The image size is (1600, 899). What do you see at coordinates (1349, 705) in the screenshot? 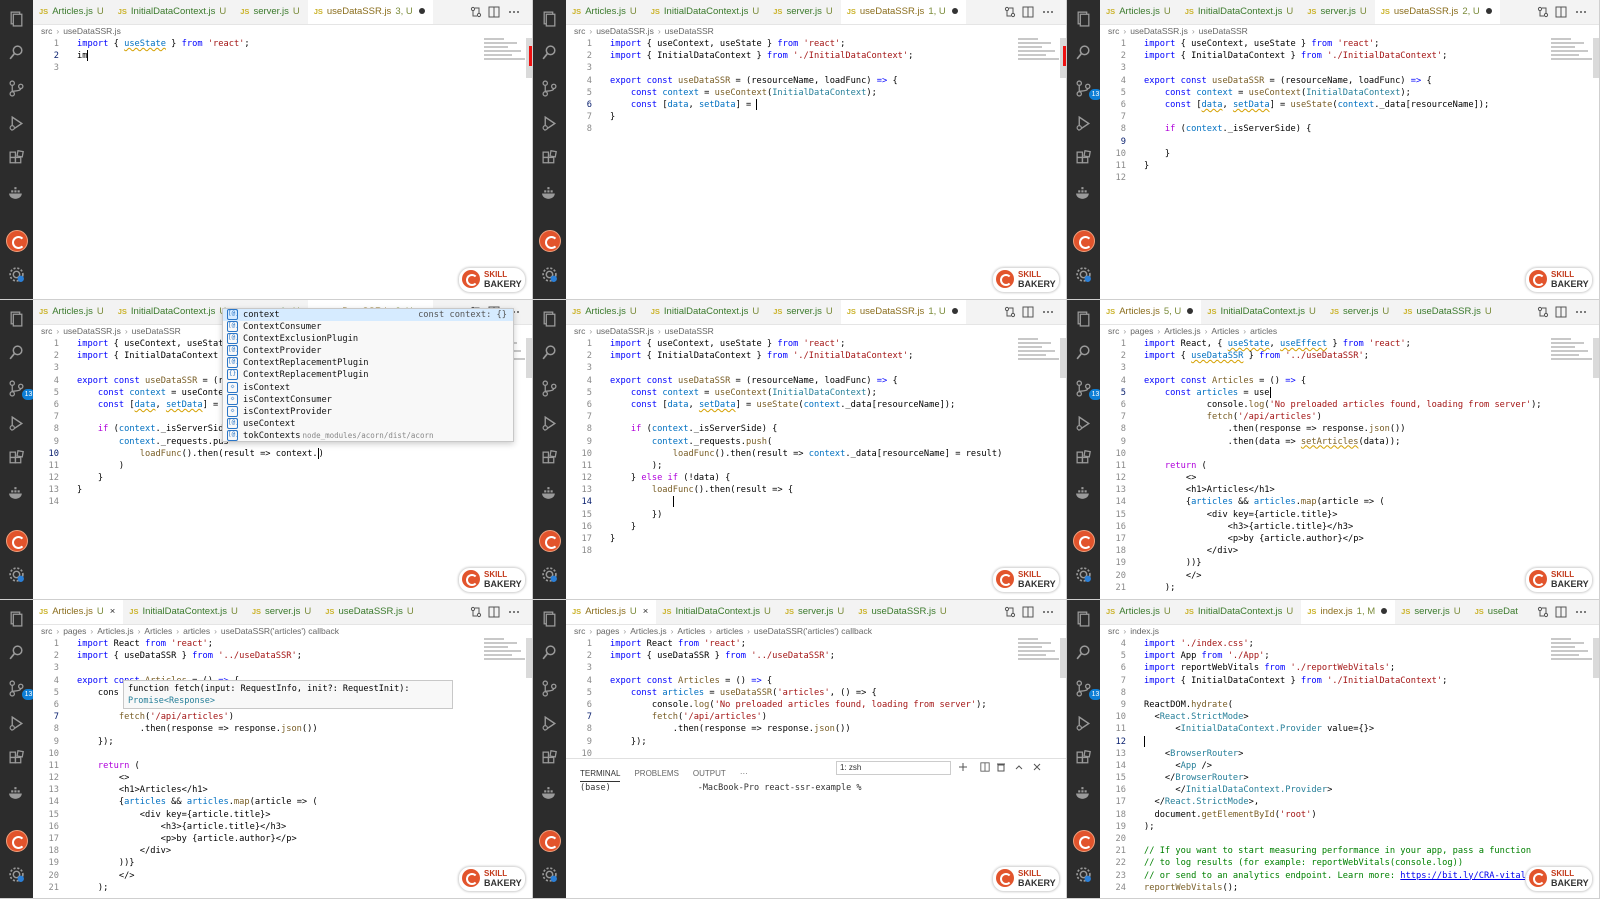
I see `code-line: 9 ReactDOM.hydrate(` at bounding box center [1349, 705].